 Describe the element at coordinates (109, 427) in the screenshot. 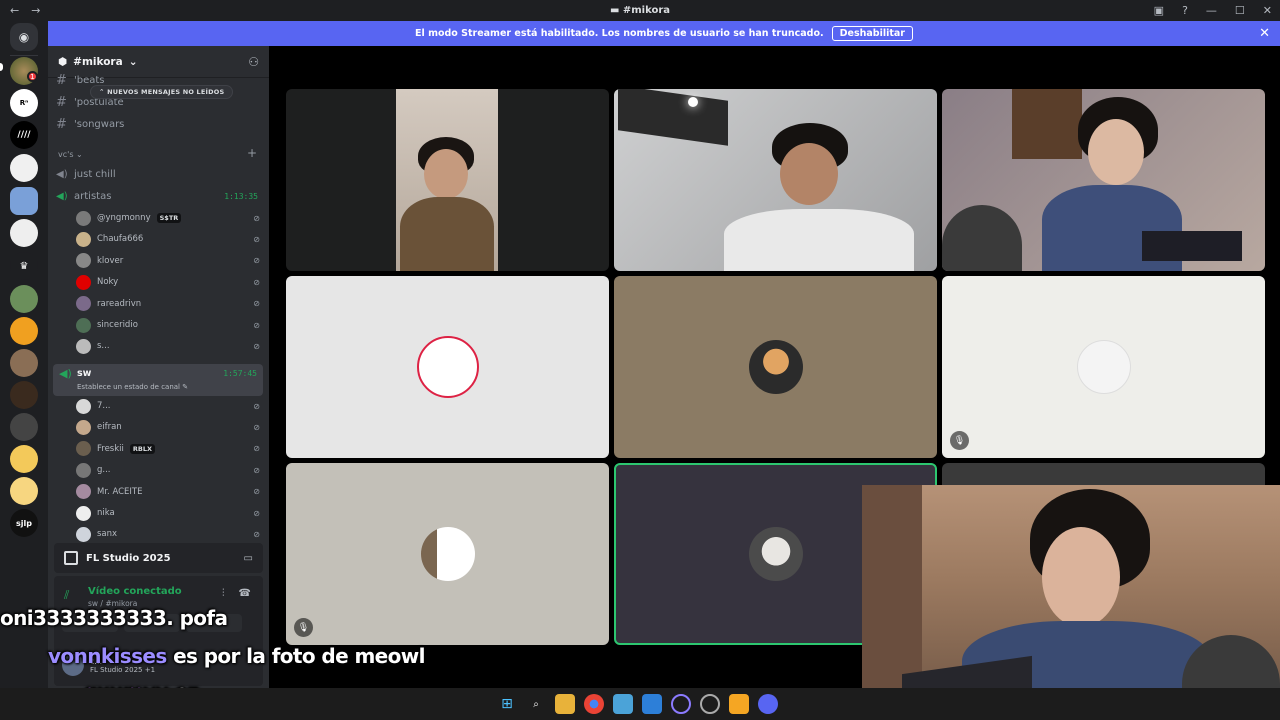

I see `user-name: eifran` at that location.